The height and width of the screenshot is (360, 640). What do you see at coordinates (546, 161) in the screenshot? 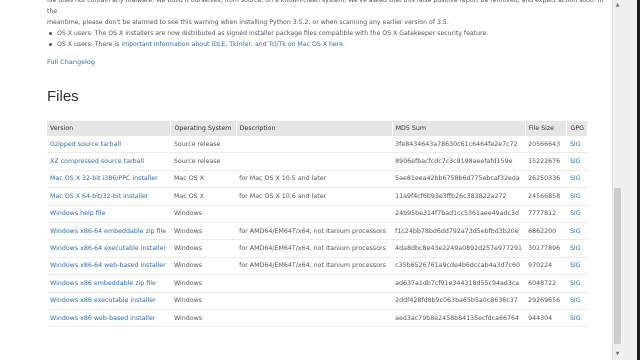
I see `size-cell: 15222676` at bounding box center [546, 161].